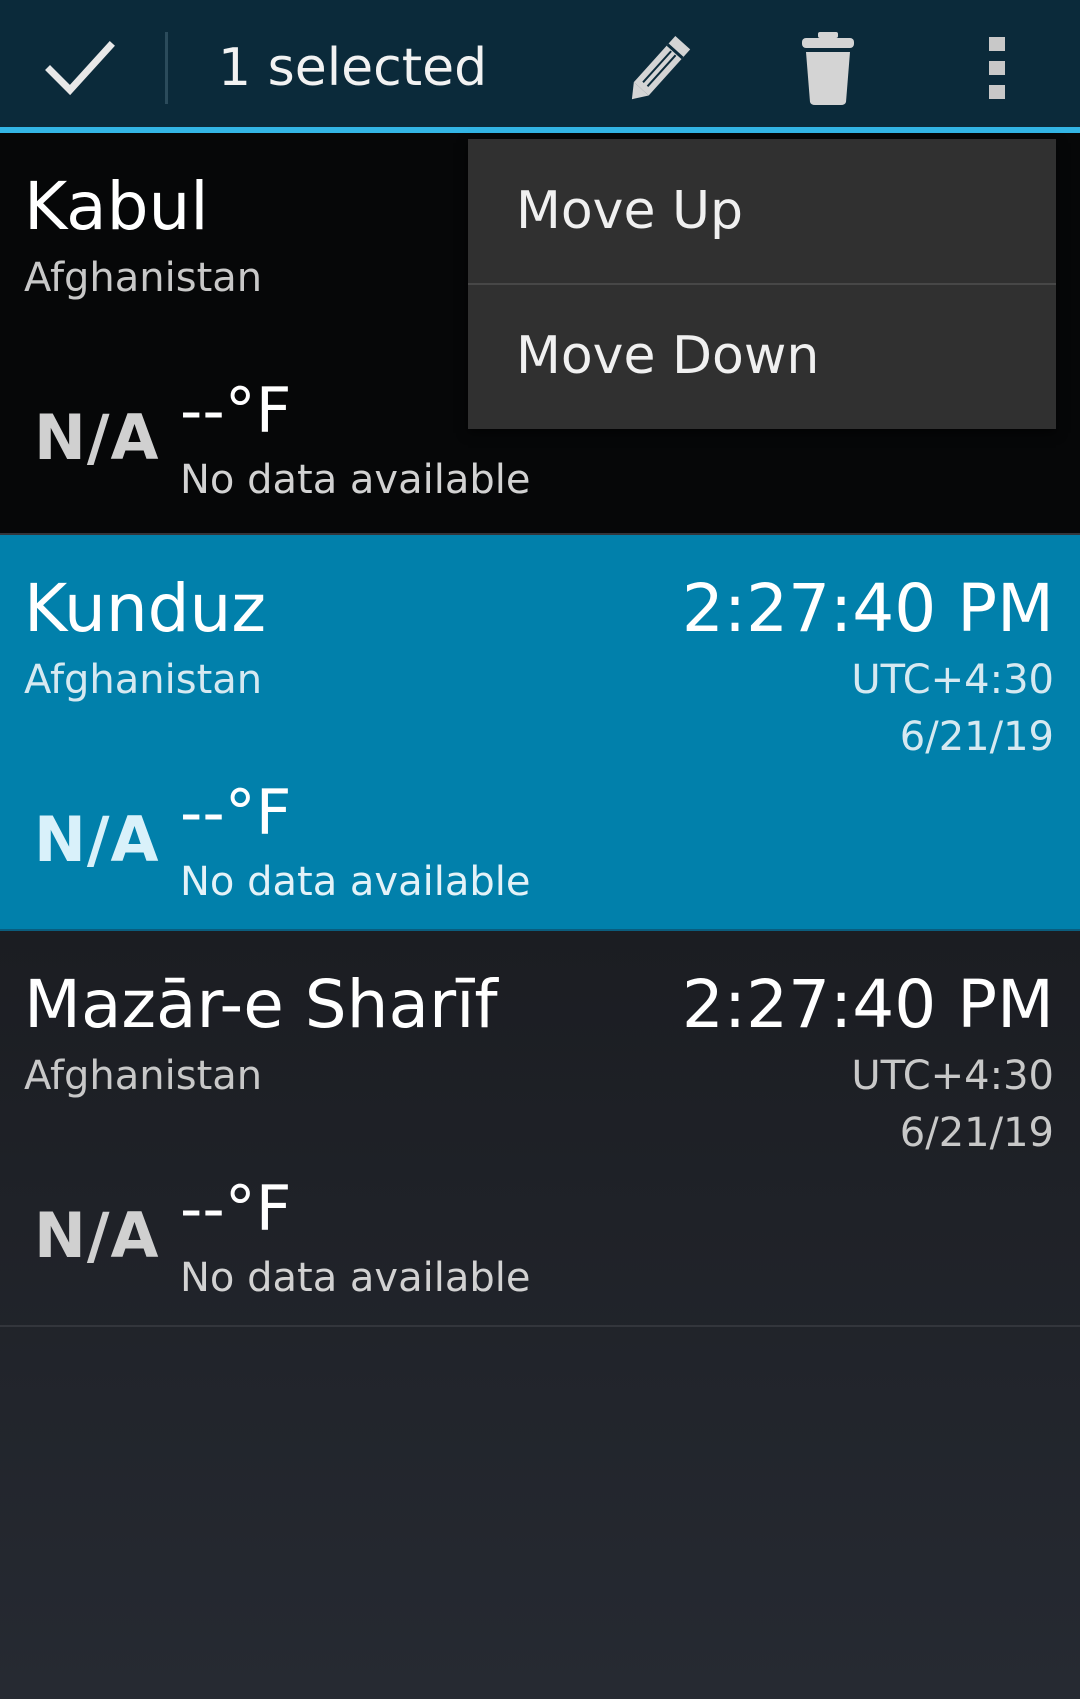  What do you see at coordinates (116, 206) in the screenshot?
I see `city-name: Kabul` at bounding box center [116, 206].